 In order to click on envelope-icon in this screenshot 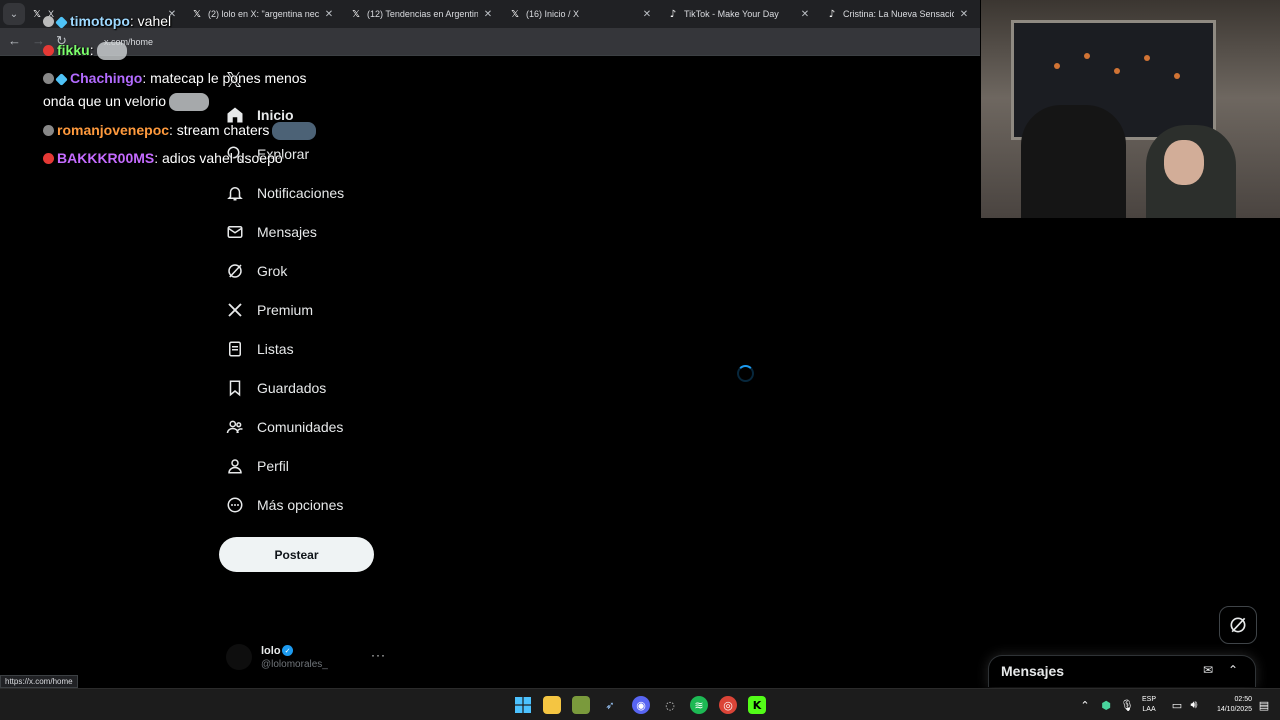, I will do `click(235, 232)`.